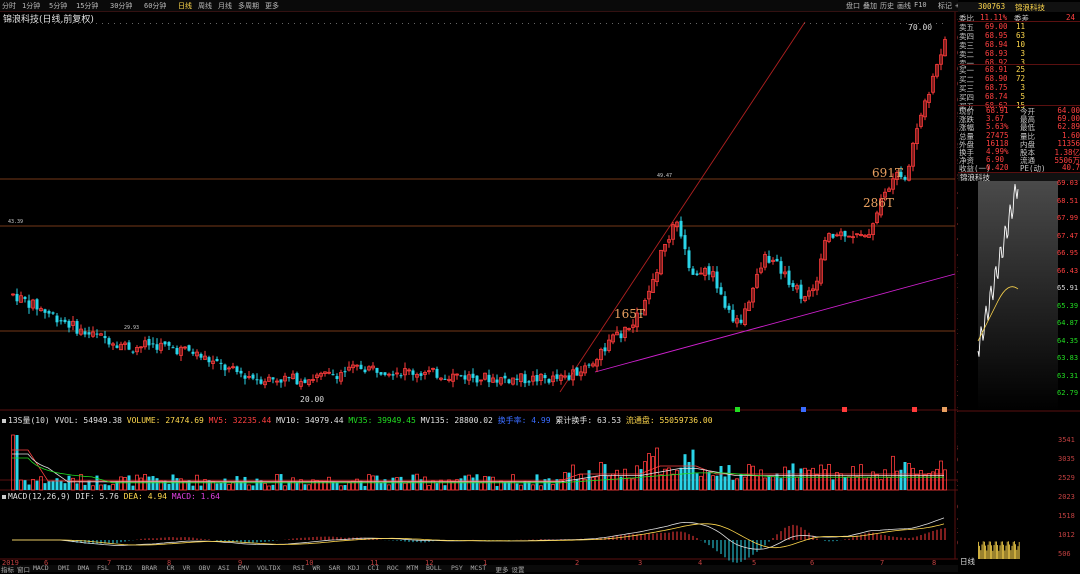 The height and width of the screenshot is (574, 1080). I want to click on ask-row: 卖三 68.94 10, so click(1019, 45).